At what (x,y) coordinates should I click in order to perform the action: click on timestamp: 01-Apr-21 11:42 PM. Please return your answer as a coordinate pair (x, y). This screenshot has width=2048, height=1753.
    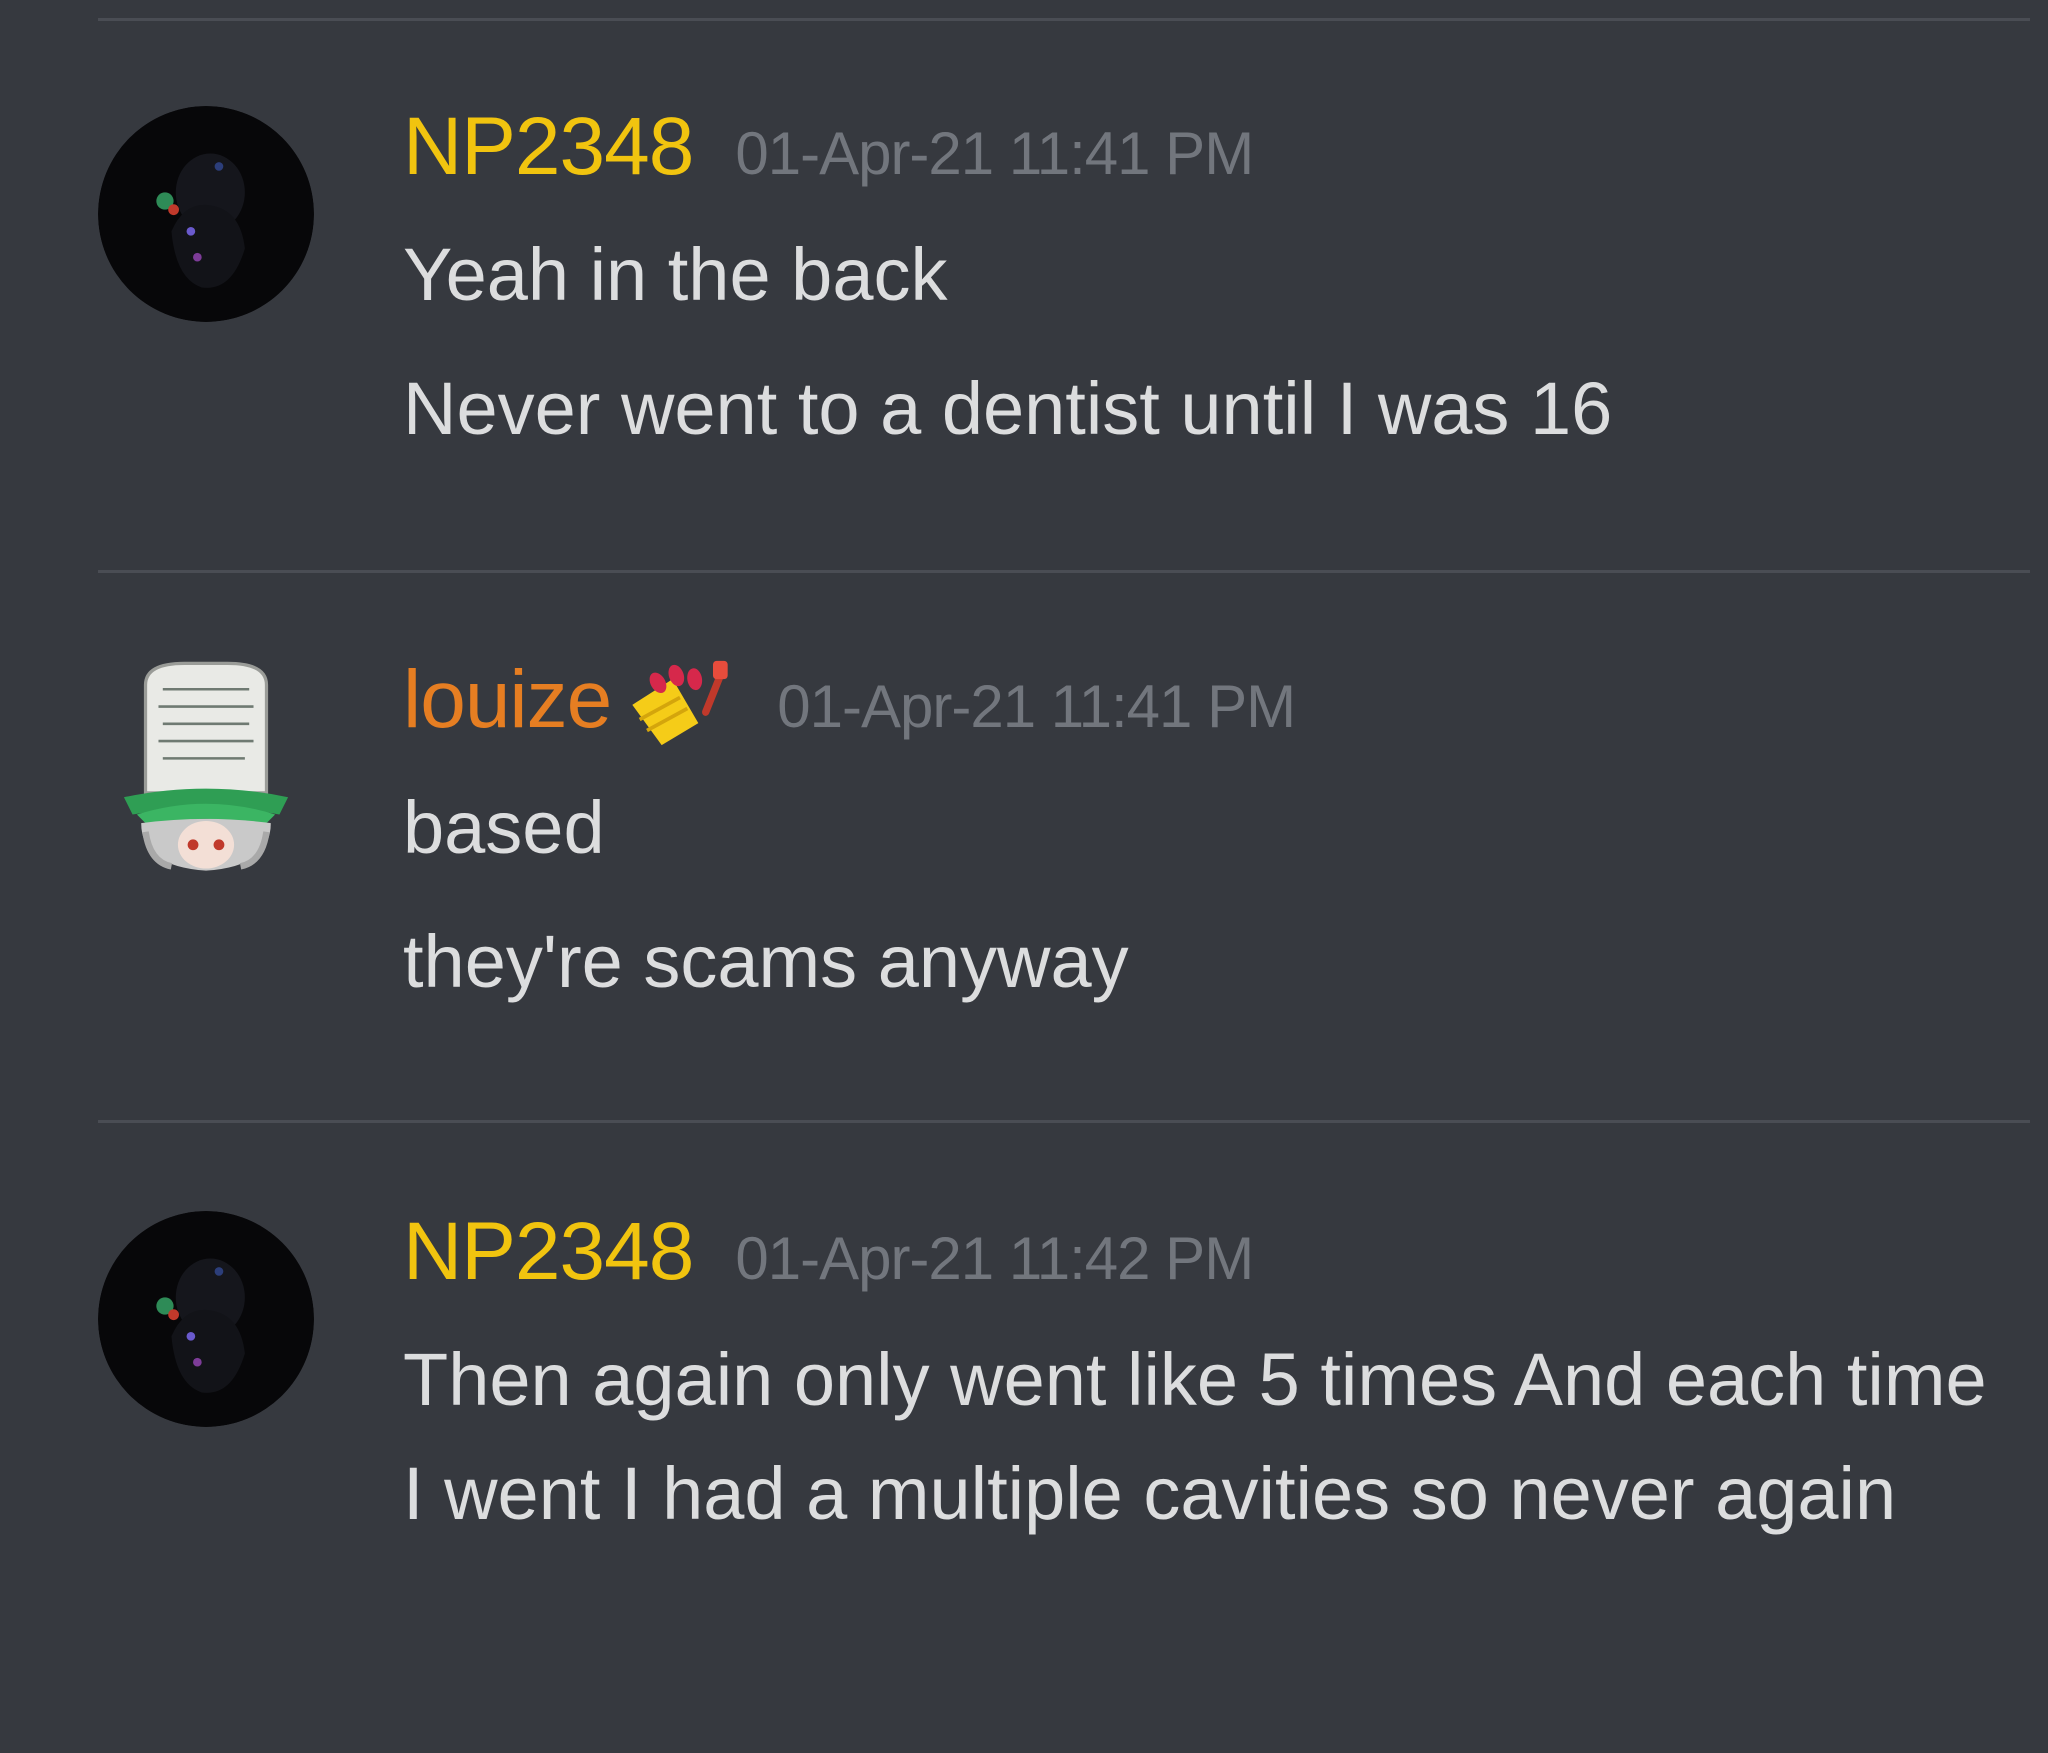
    Looking at the image, I should click on (994, 1258).